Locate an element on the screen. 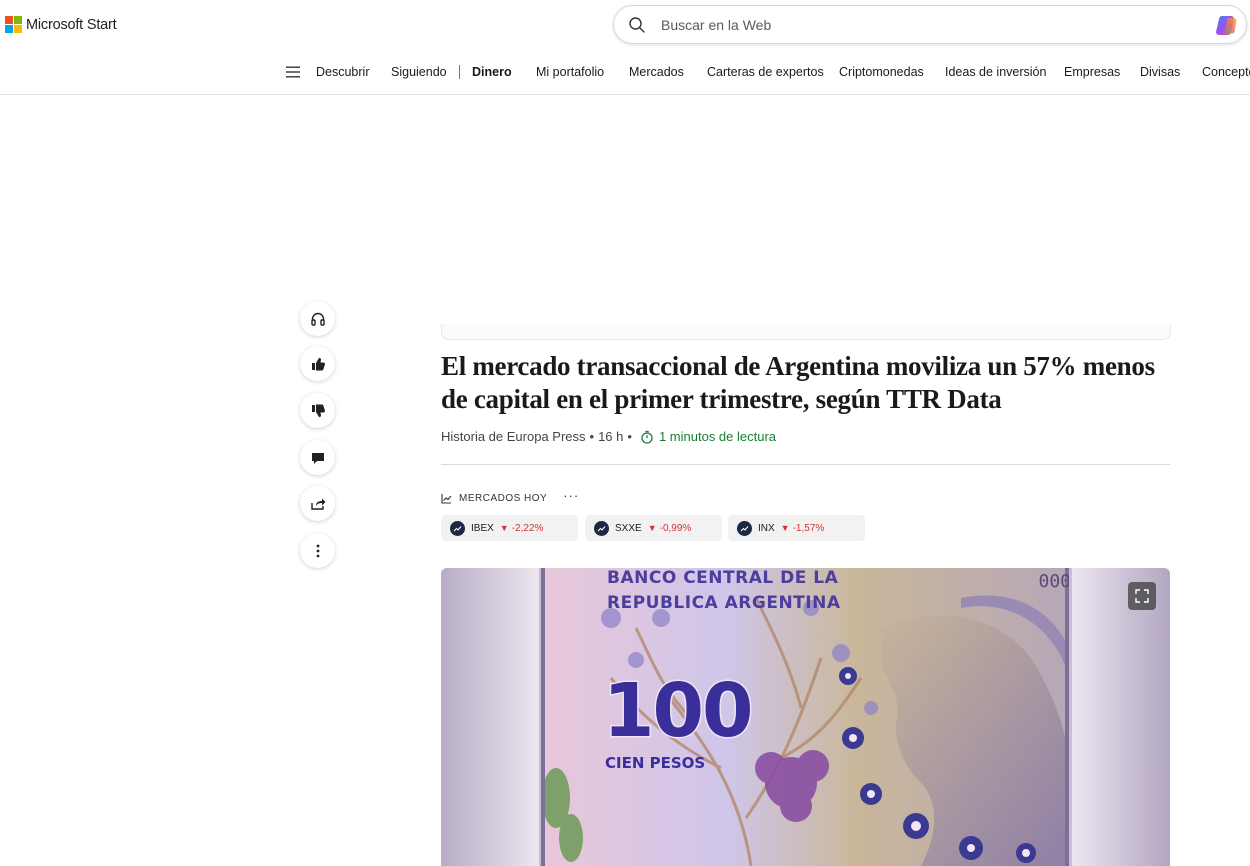 The width and height of the screenshot is (1250, 866). read-time: 1 minutos de lectura is located at coordinates (708, 436).